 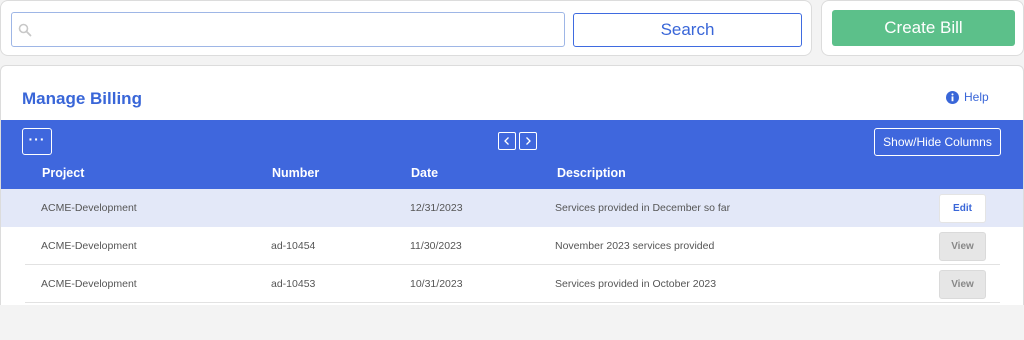 I want to click on cell-number: ad-10453, so click(x=293, y=284).